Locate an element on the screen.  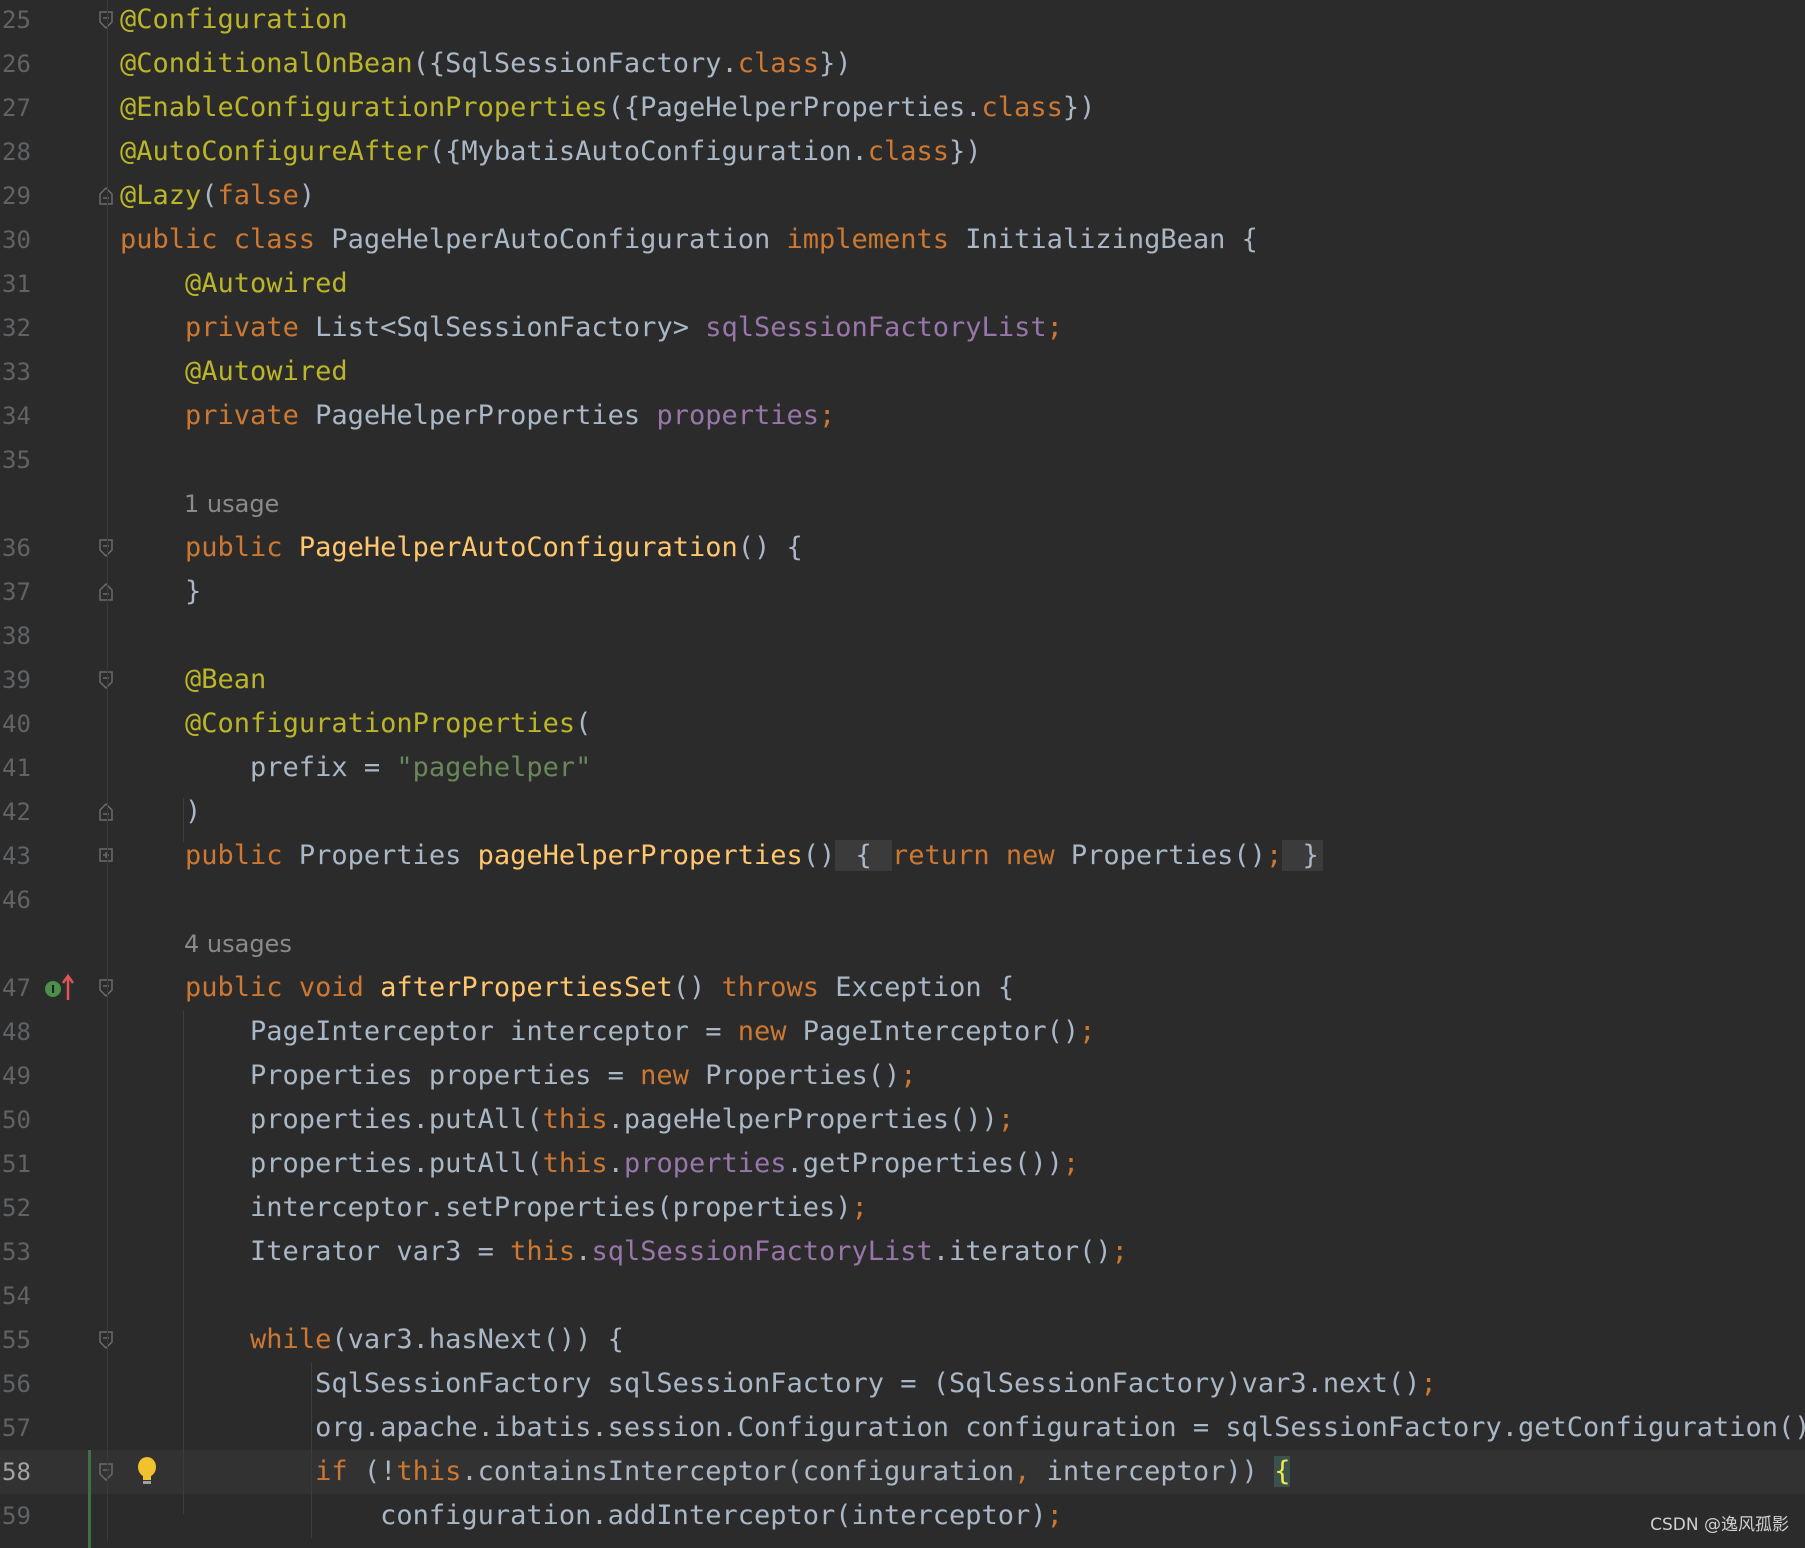
code-token: PageHelperAutoConfiguration is located at coordinates (518, 547).